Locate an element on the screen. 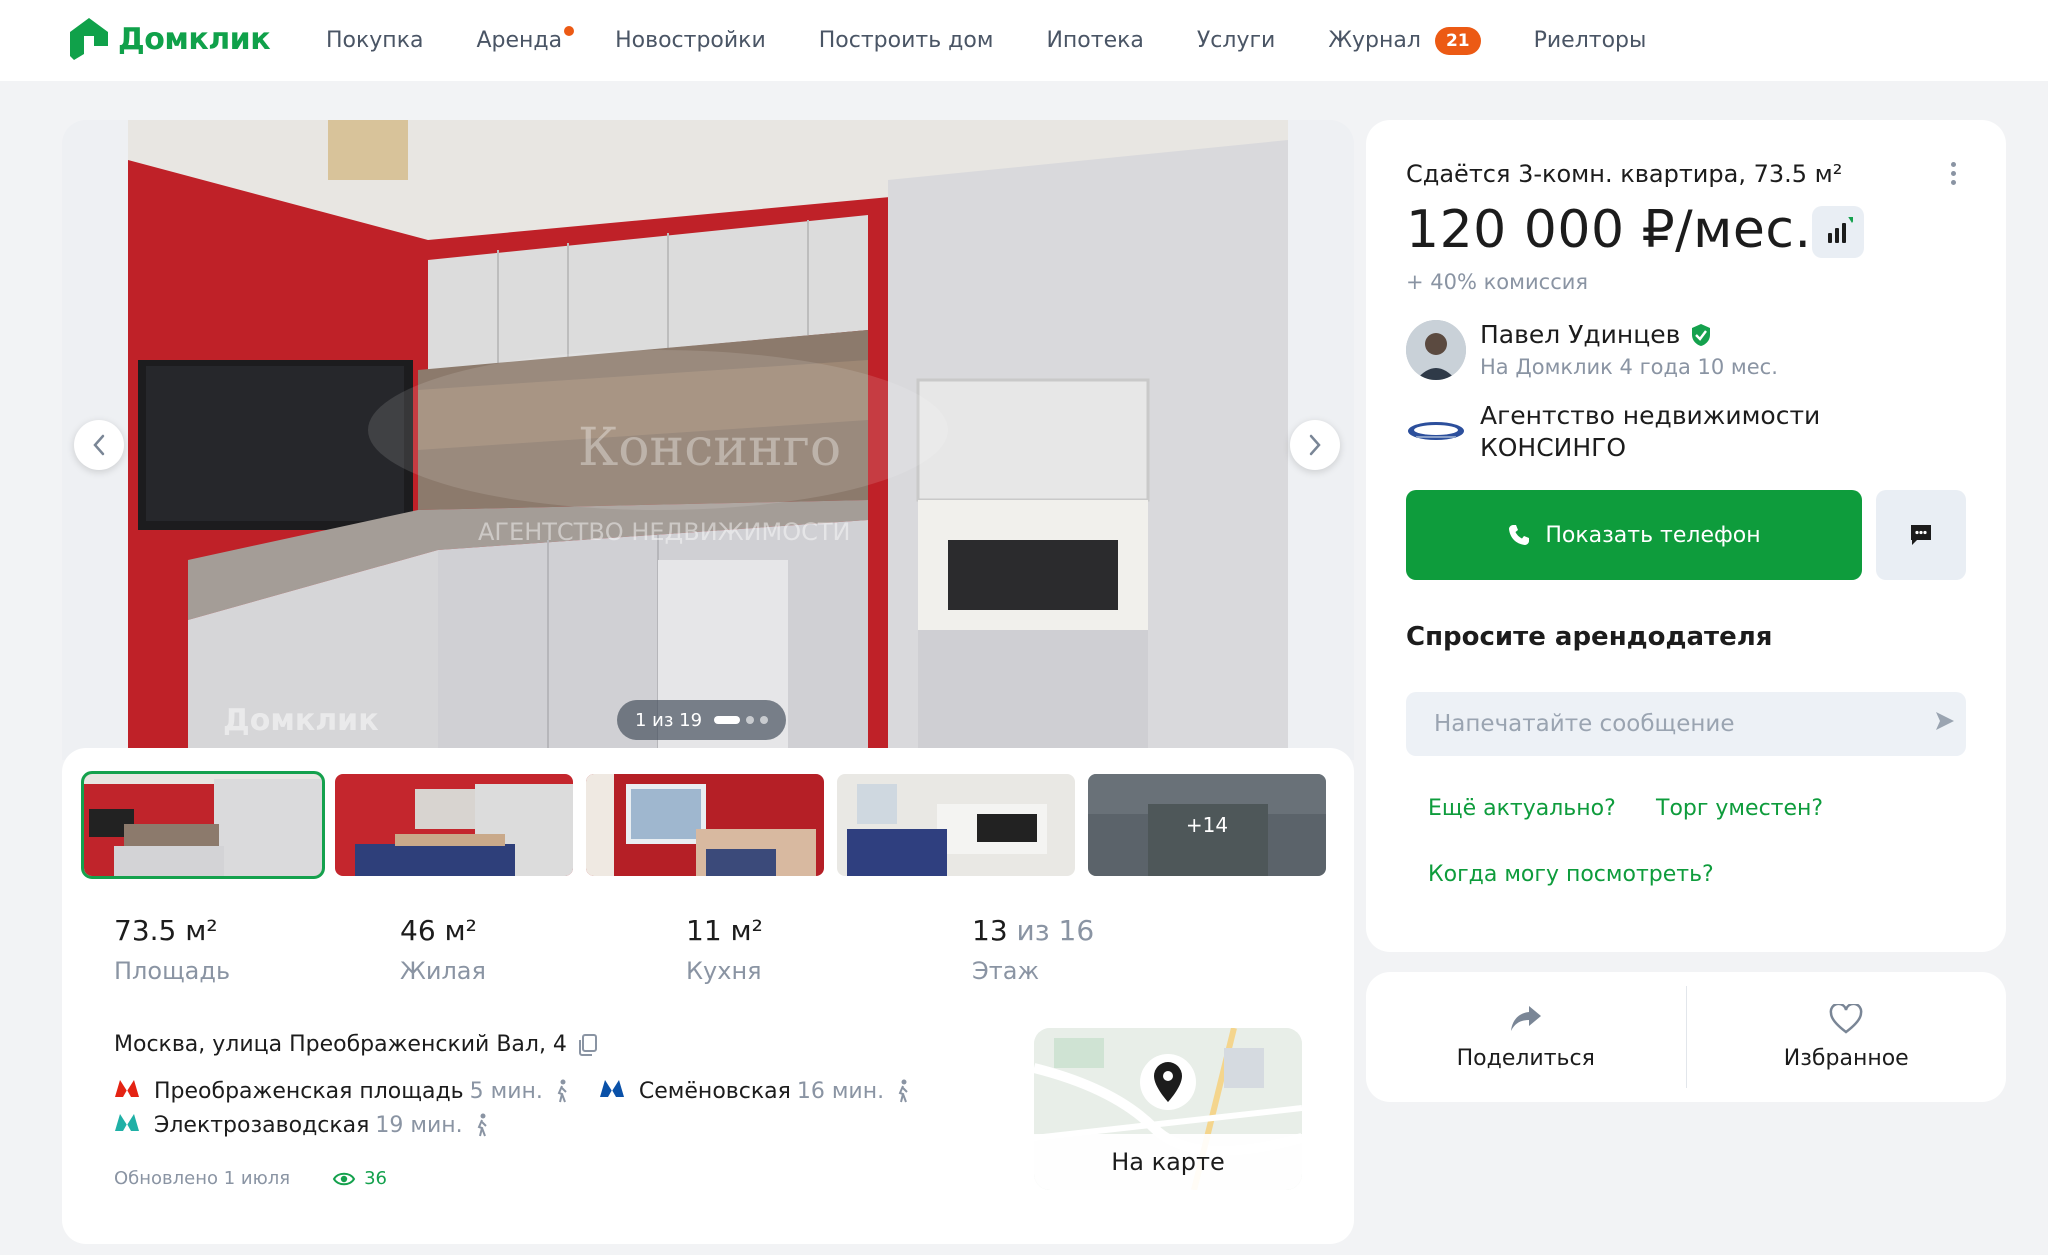 This screenshot has height=1255, width=2048. nav-label: Услуги is located at coordinates (1236, 40).